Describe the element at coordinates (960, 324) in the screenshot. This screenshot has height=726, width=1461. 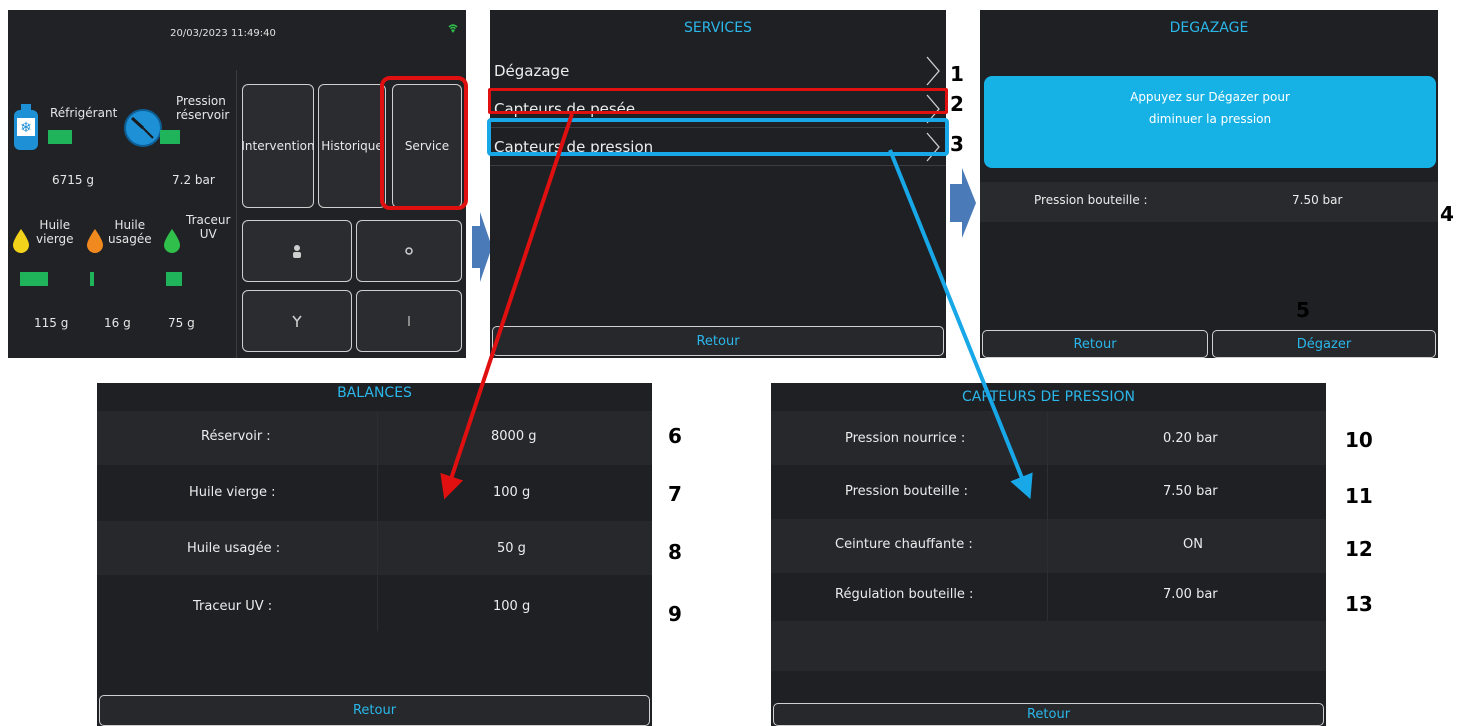
I see `blue-connector-arrow` at that location.